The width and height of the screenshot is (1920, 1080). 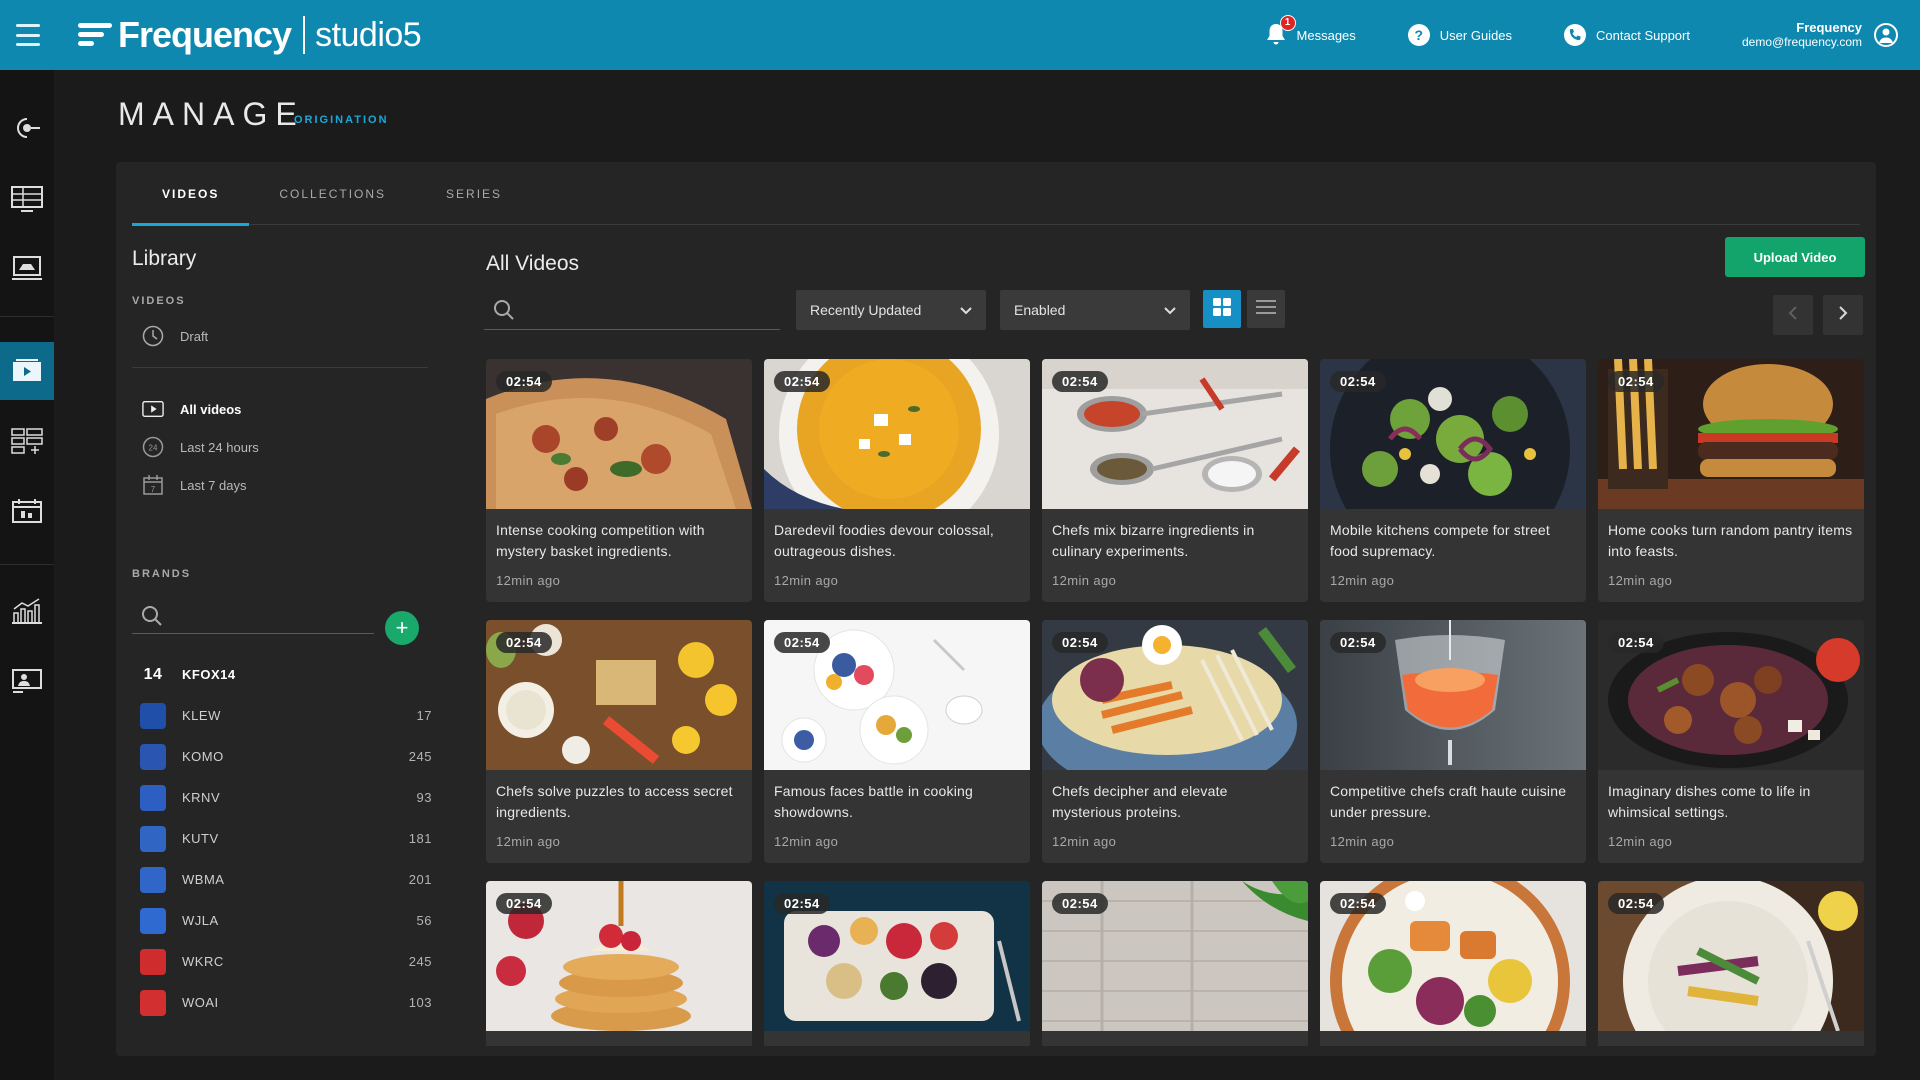 I want to click on next-page-button, so click(x=1843, y=315).